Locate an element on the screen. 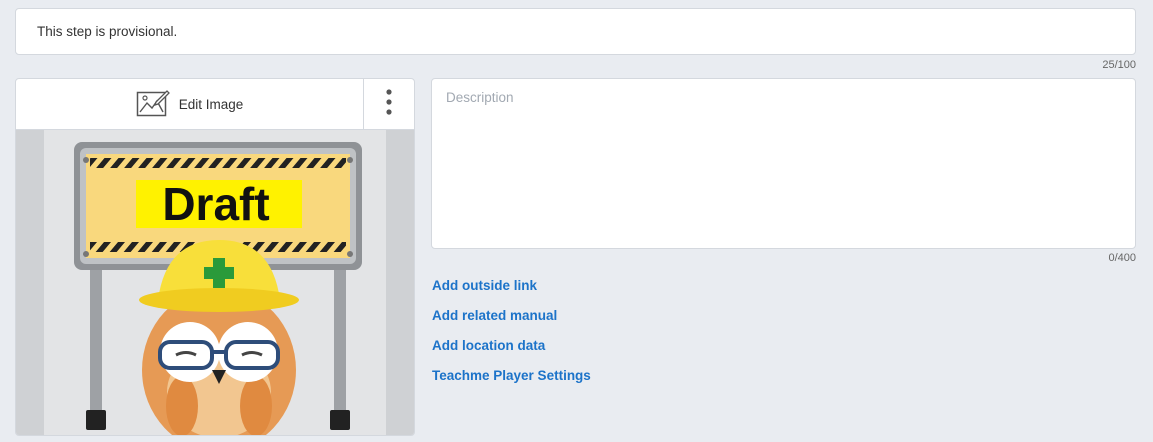 The image size is (1153, 442). title-char-counter: 25/100 is located at coordinates (1119, 65).